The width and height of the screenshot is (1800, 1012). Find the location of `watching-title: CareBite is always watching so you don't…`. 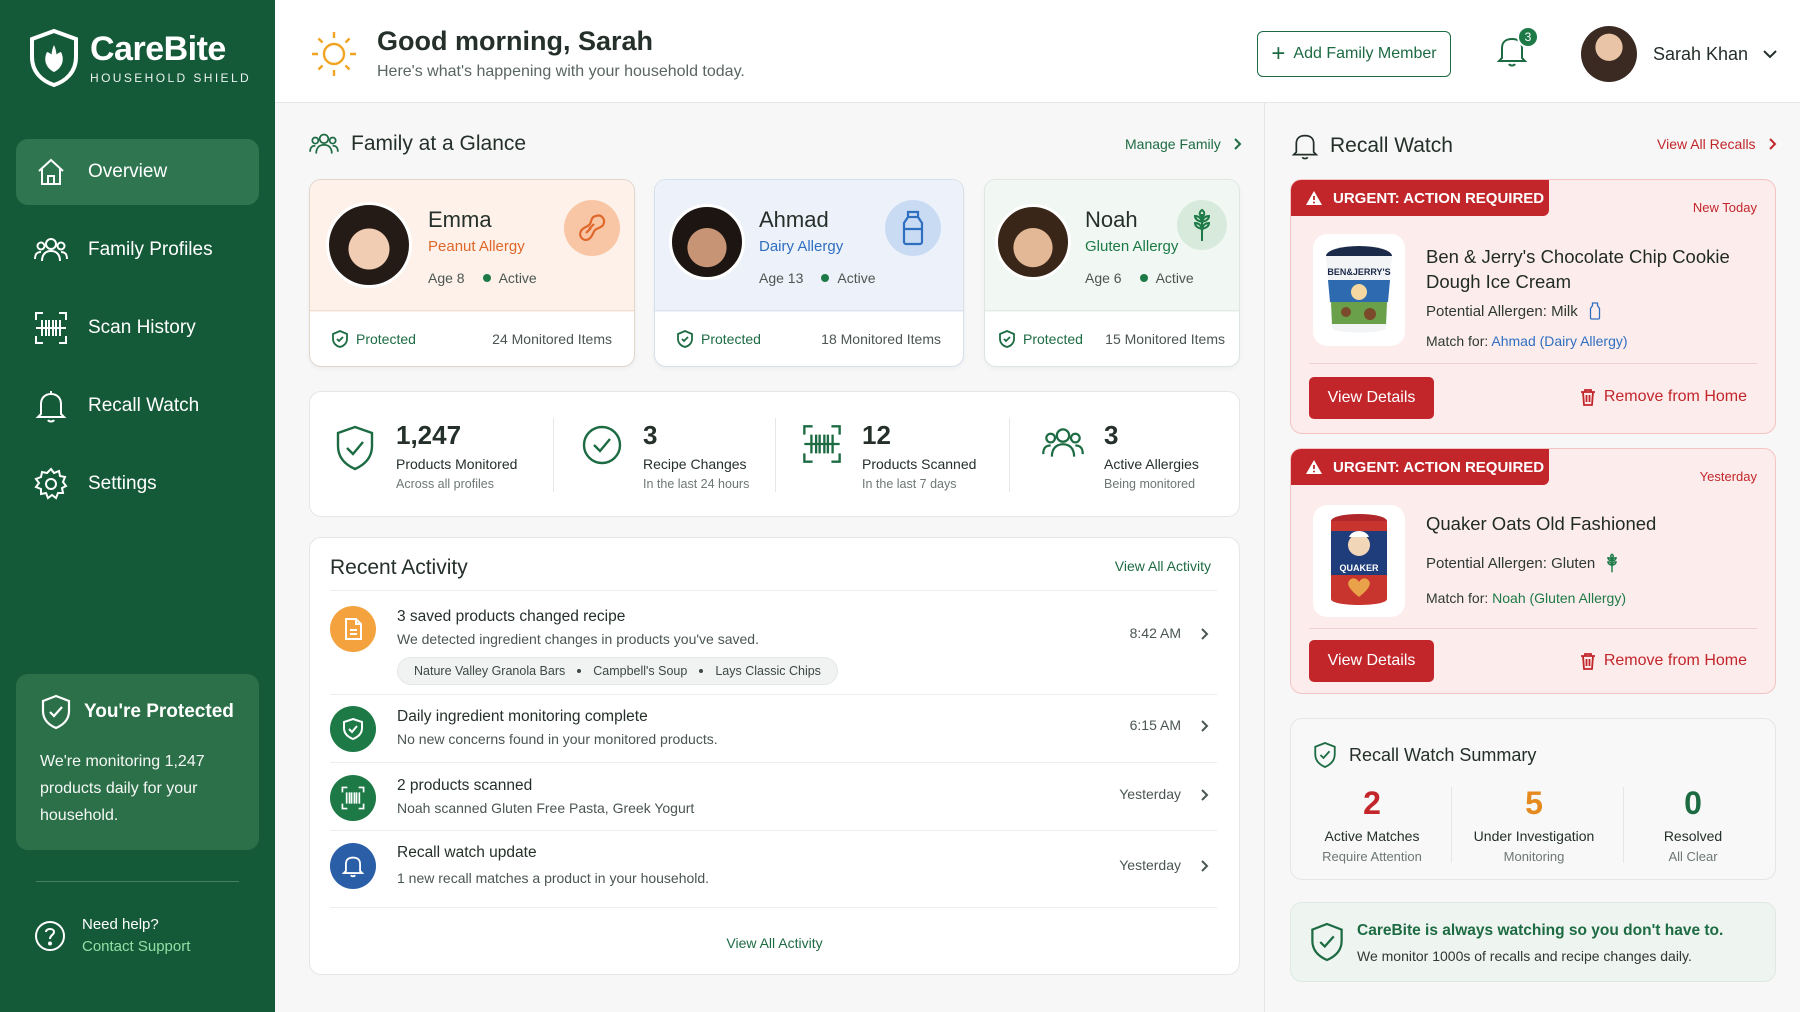

watching-title: CareBite is always watching so you don't… is located at coordinates (1540, 930).